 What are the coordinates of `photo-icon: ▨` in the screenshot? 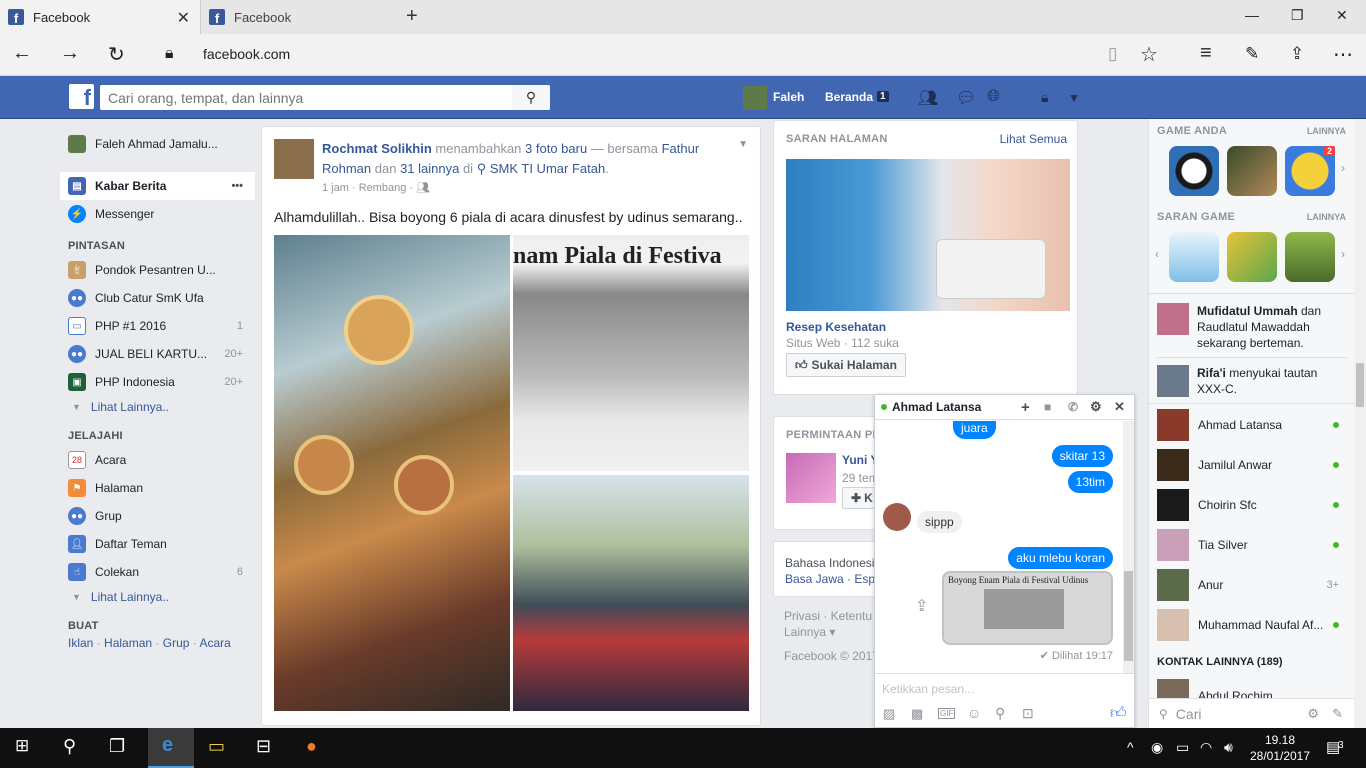 It's located at (889, 714).